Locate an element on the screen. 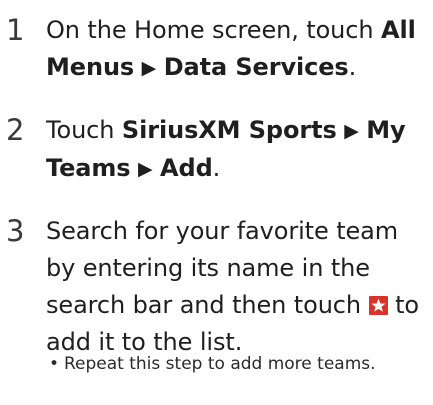  menu-name-add: Add is located at coordinates (186, 168).